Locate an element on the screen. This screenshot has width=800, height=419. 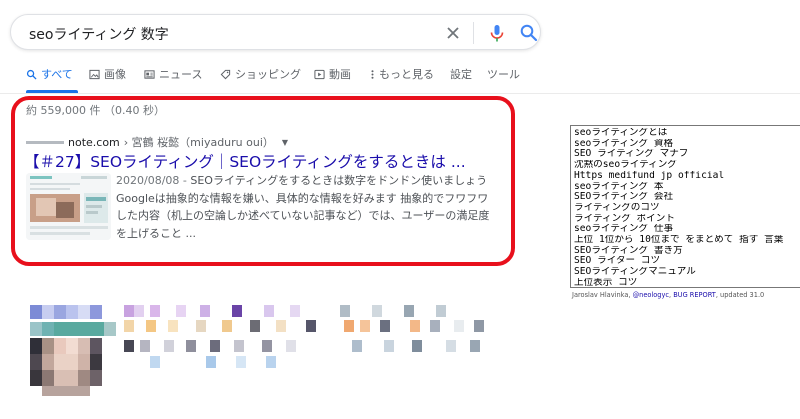
thumbnail-image is located at coordinates (68, 206).